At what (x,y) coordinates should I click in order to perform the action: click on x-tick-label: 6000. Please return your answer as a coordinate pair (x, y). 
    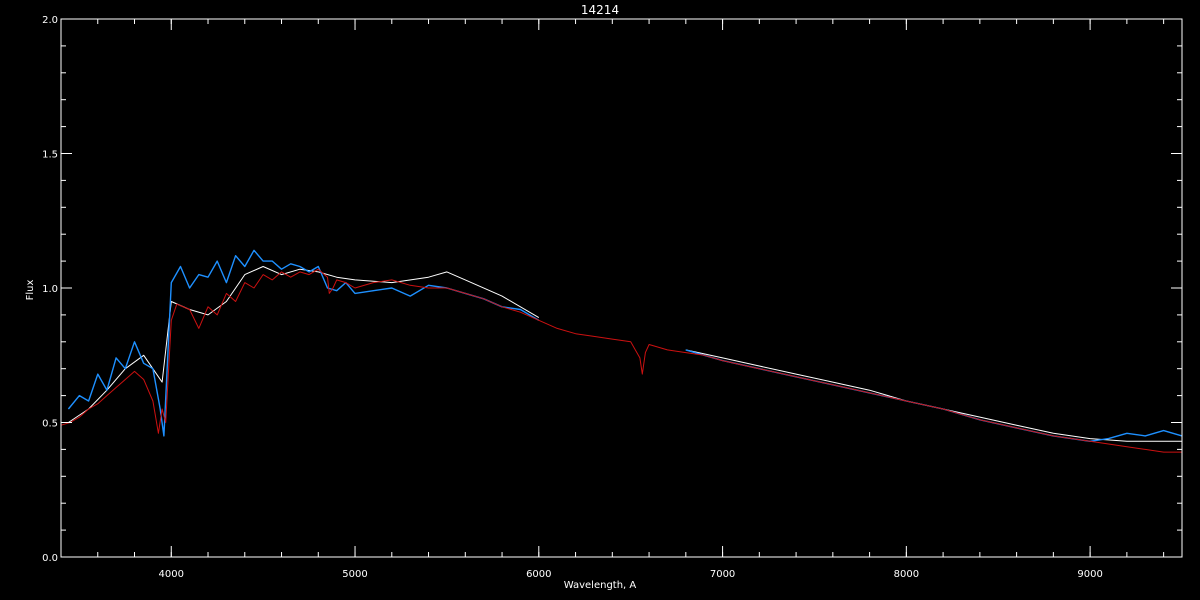
    Looking at the image, I should click on (538, 574).